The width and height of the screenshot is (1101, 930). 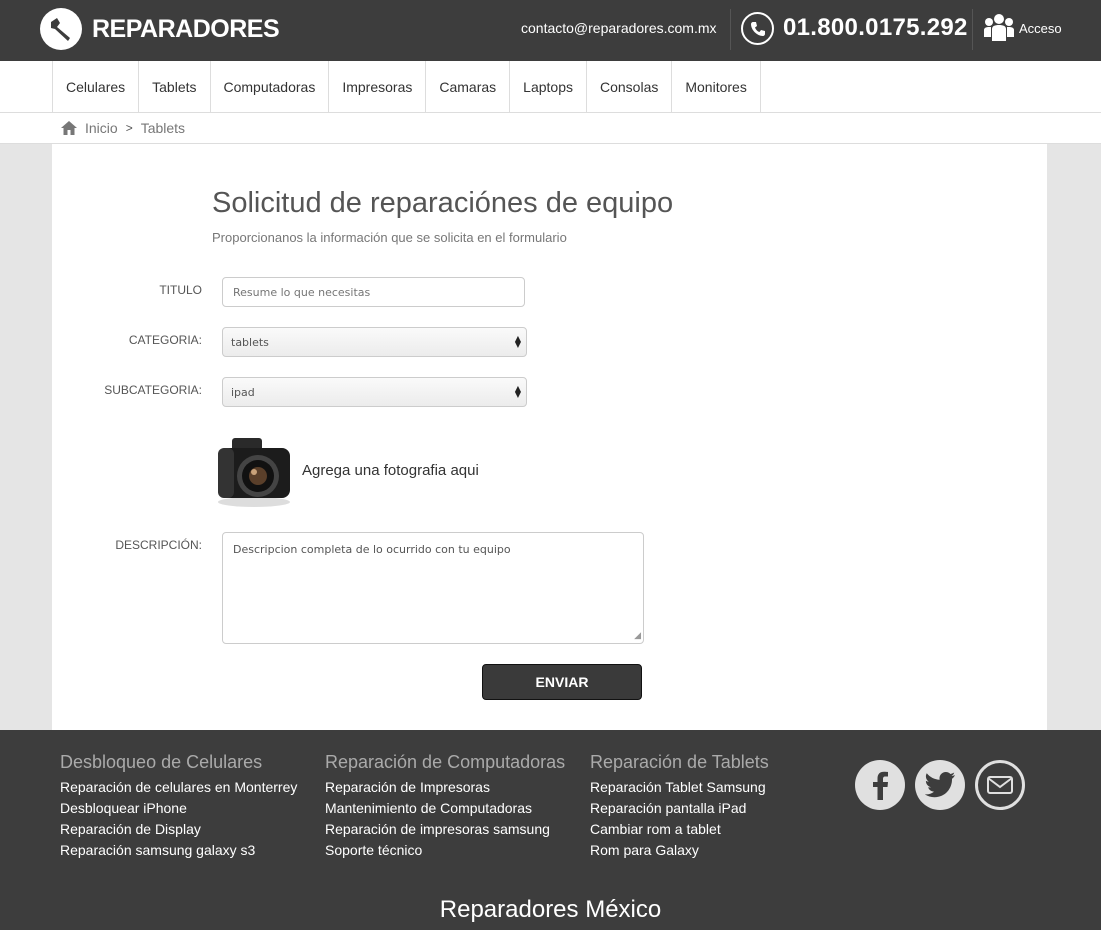 What do you see at coordinates (186, 28) in the screenshot?
I see `brand-name: REPARADORES` at bounding box center [186, 28].